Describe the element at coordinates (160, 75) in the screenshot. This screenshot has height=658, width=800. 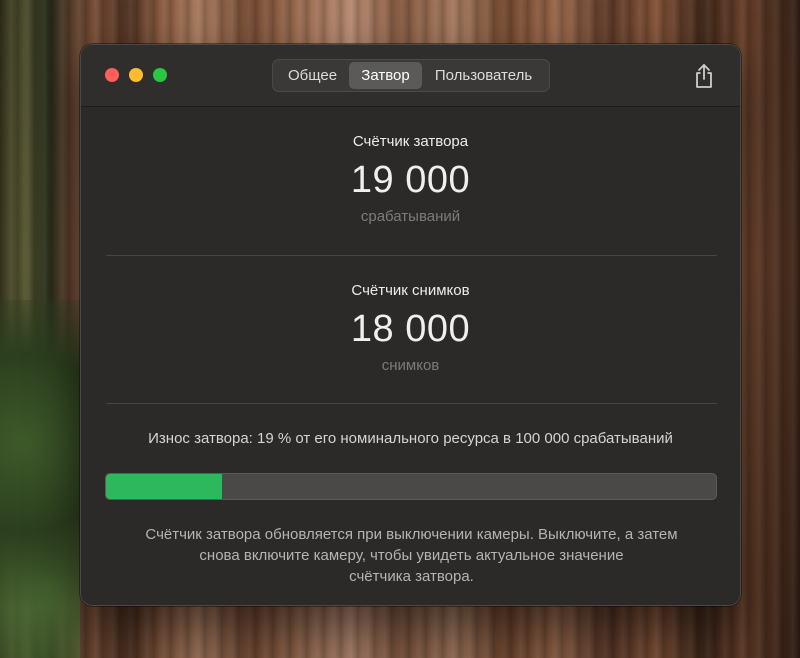
I see `maximize-button` at that location.